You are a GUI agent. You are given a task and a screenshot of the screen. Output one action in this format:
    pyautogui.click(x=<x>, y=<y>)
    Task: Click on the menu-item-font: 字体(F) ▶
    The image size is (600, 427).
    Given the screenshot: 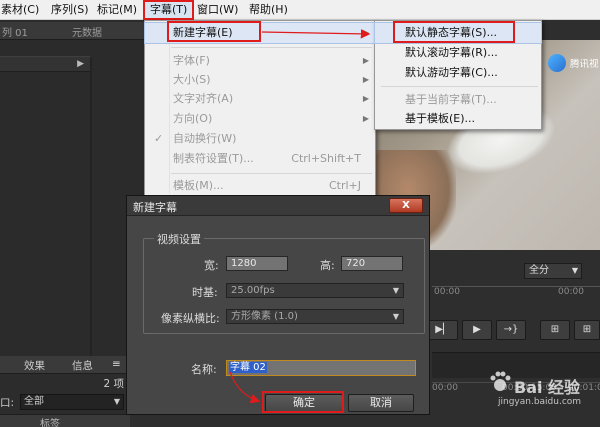 What is the action you would take?
    pyautogui.click(x=260, y=61)
    